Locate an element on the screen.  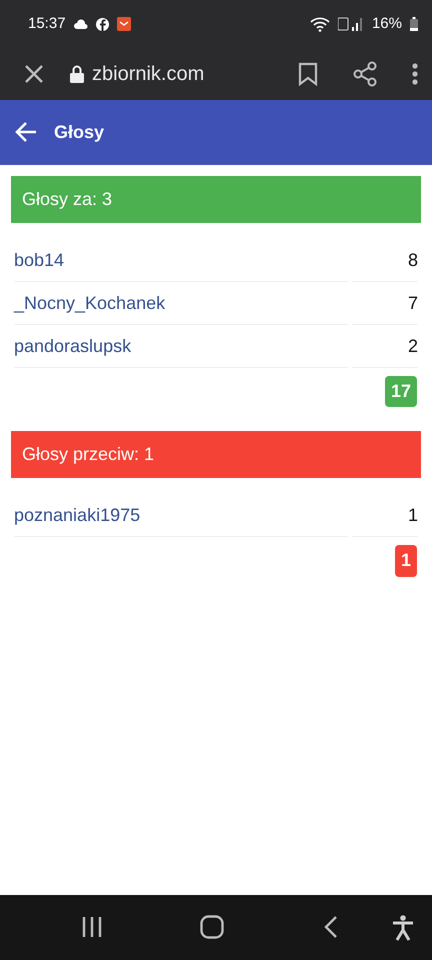
accessibility-icon is located at coordinates (403, 927).